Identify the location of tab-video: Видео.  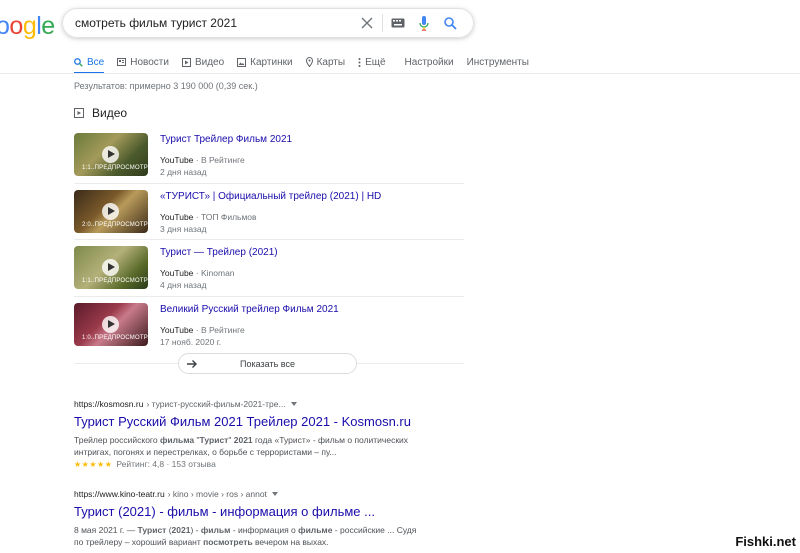
(203, 62).